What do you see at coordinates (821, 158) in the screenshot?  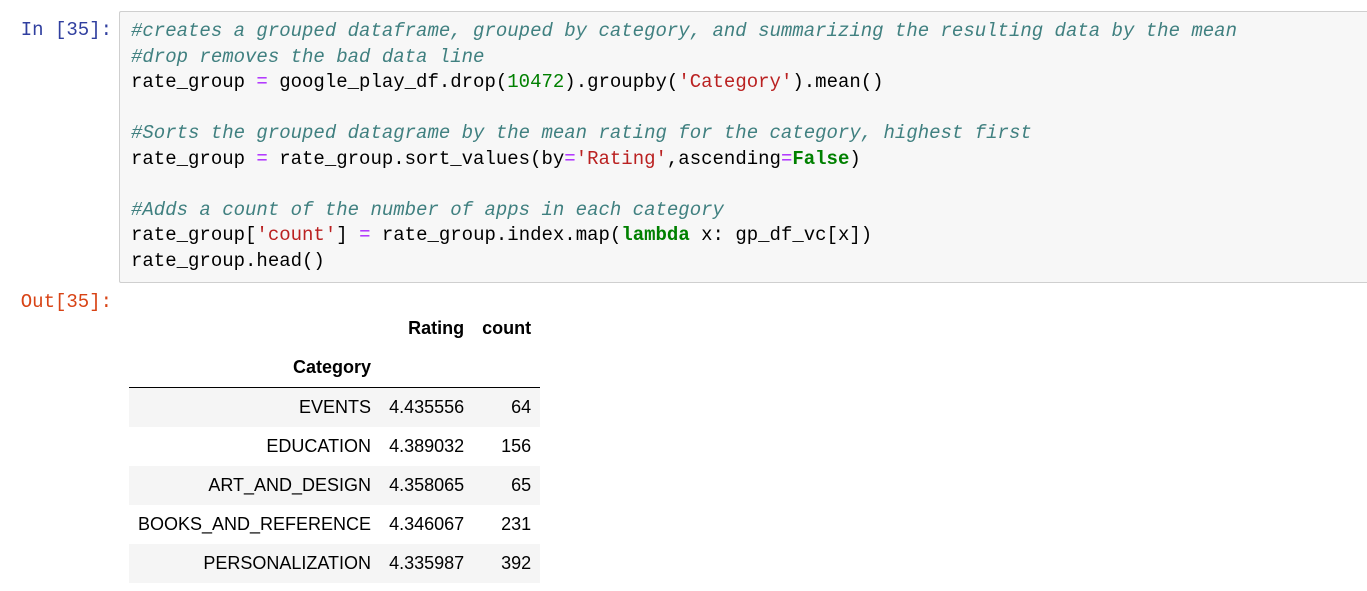 I see `code-token: False` at bounding box center [821, 158].